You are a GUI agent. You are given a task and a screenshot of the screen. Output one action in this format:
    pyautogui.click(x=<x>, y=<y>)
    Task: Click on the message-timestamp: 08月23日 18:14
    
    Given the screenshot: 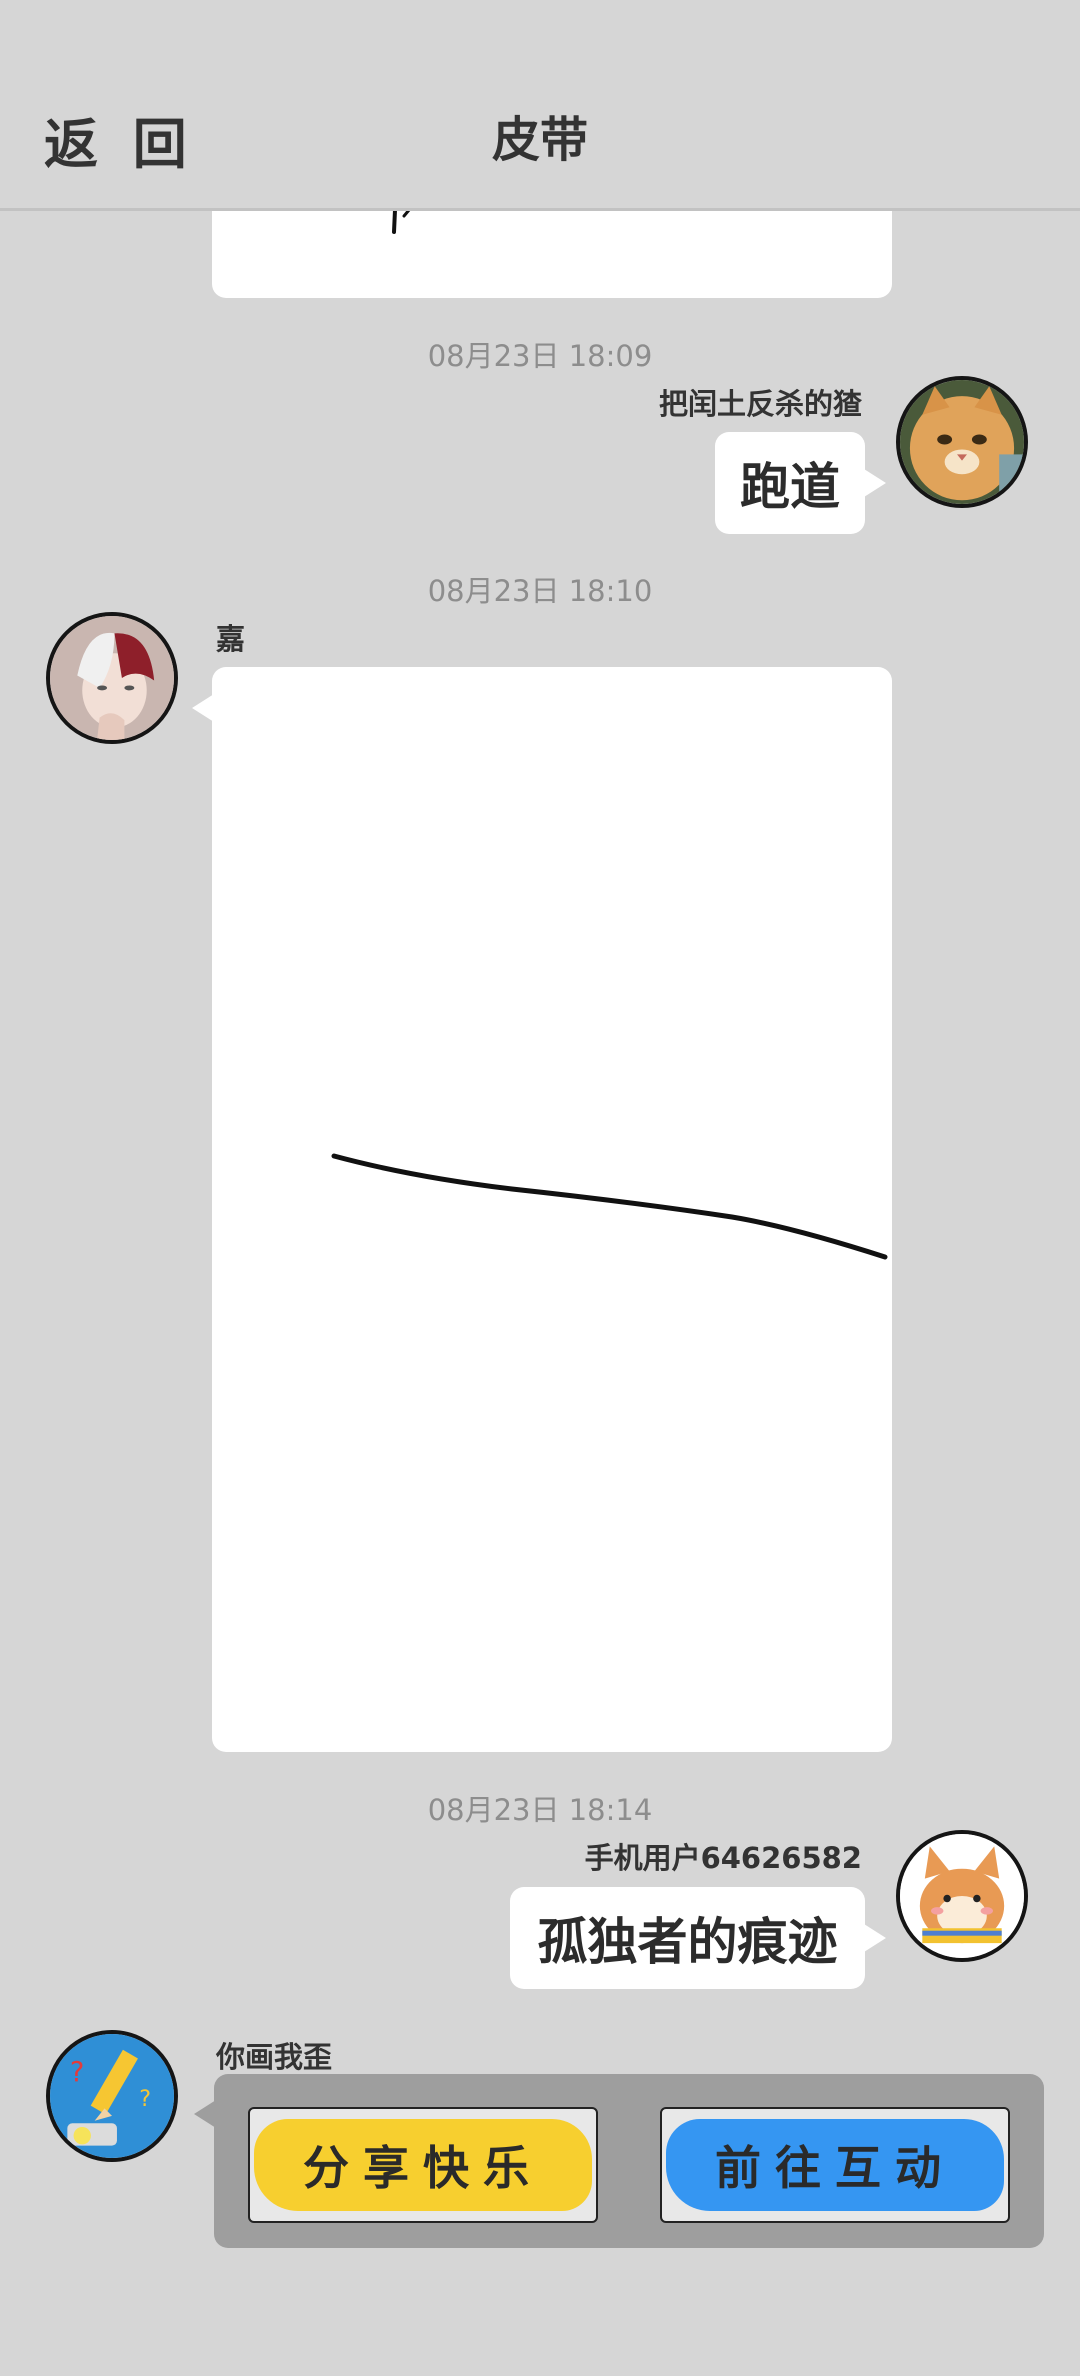 What is the action you would take?
    pyautogui.click(x=540, y=1810)
    